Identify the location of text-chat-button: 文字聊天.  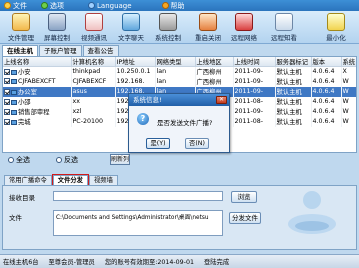
(131, 28).